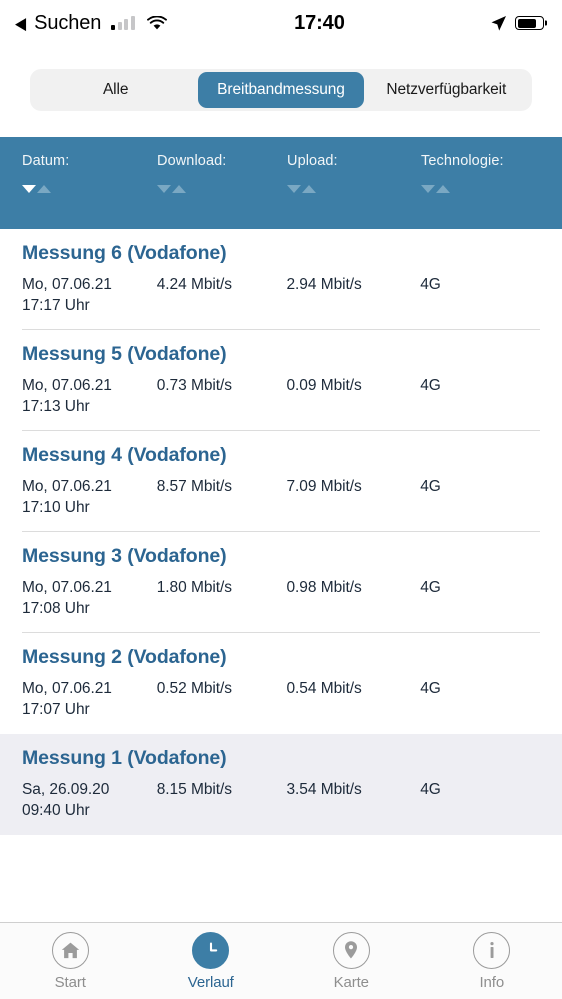  I want to click on bottom-tab-bar: Start Verlauf Karte Info, so click(281, 960).